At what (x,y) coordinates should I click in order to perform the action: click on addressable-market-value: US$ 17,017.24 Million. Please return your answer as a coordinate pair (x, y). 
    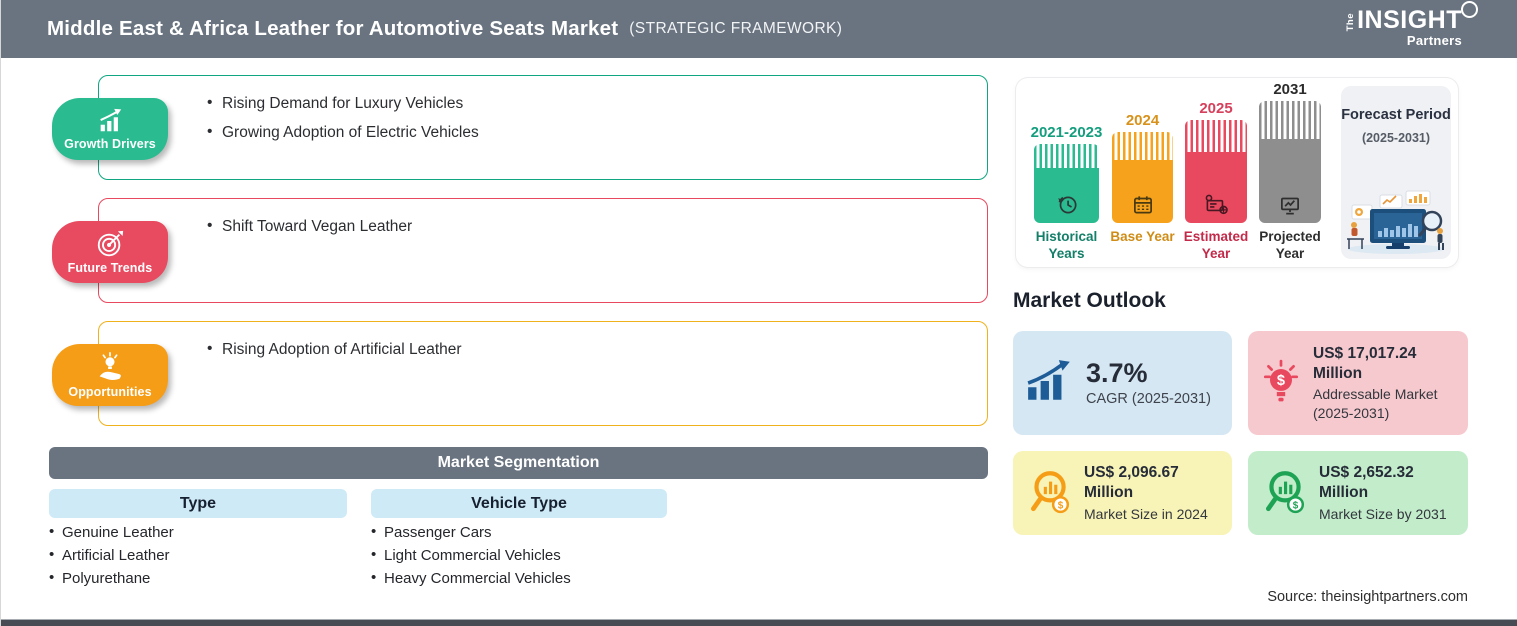
    Looking at the image, I should click on (1365, 364).